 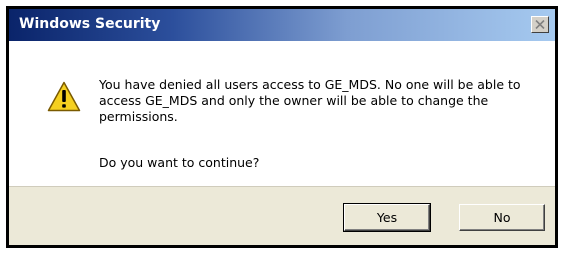 What do you see at coordinates (282, 25) in the screenshot?
I see `title-bar: Windows Security` at bounding box center [282, 25].